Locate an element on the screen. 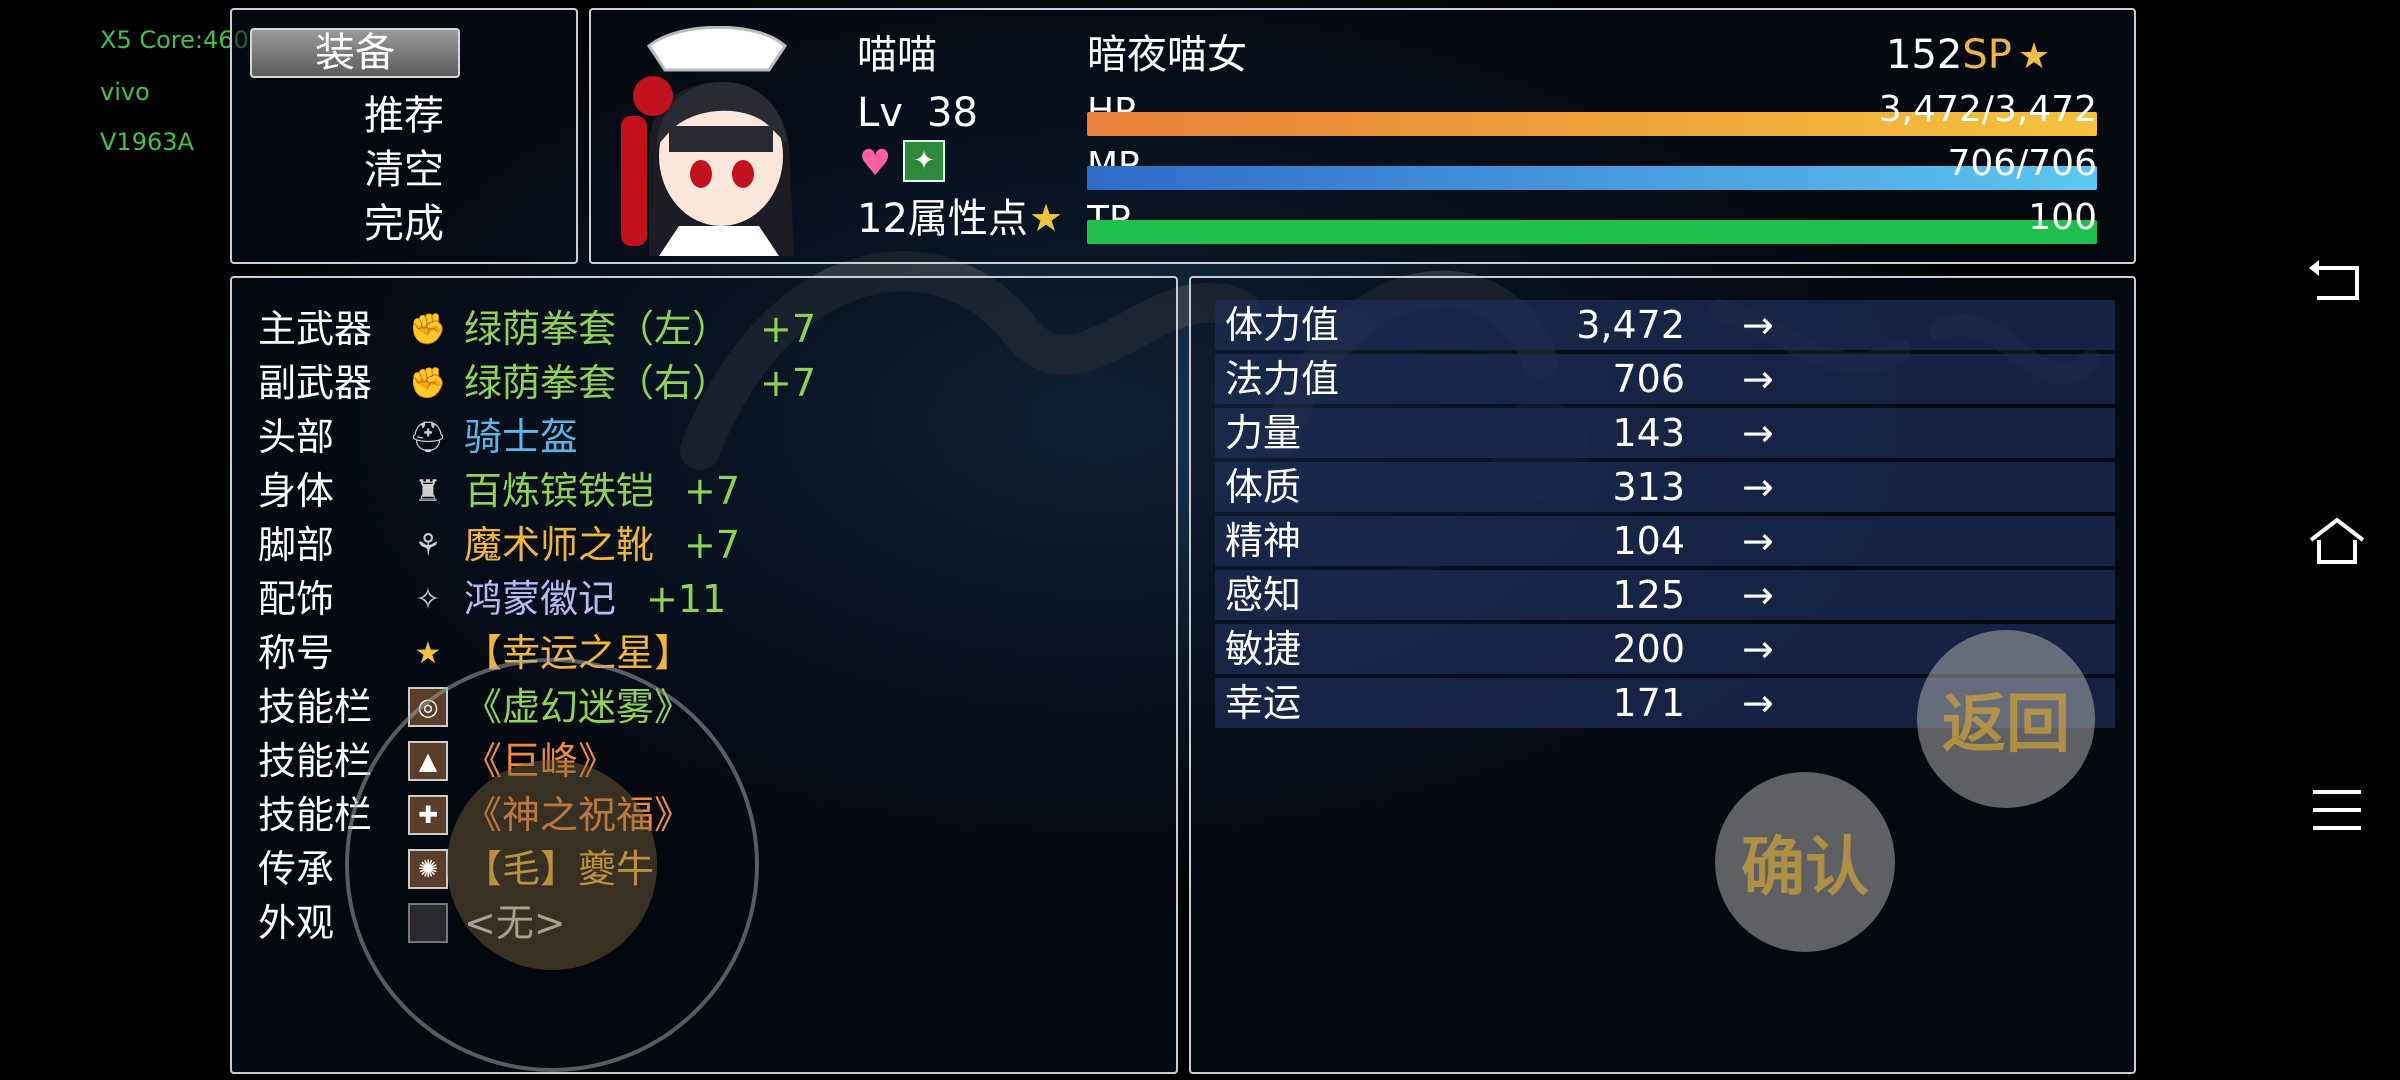 This screenshot has width=2400, height=1080. equipment-slot-label: 头部 is located at coordinates (296, 437).